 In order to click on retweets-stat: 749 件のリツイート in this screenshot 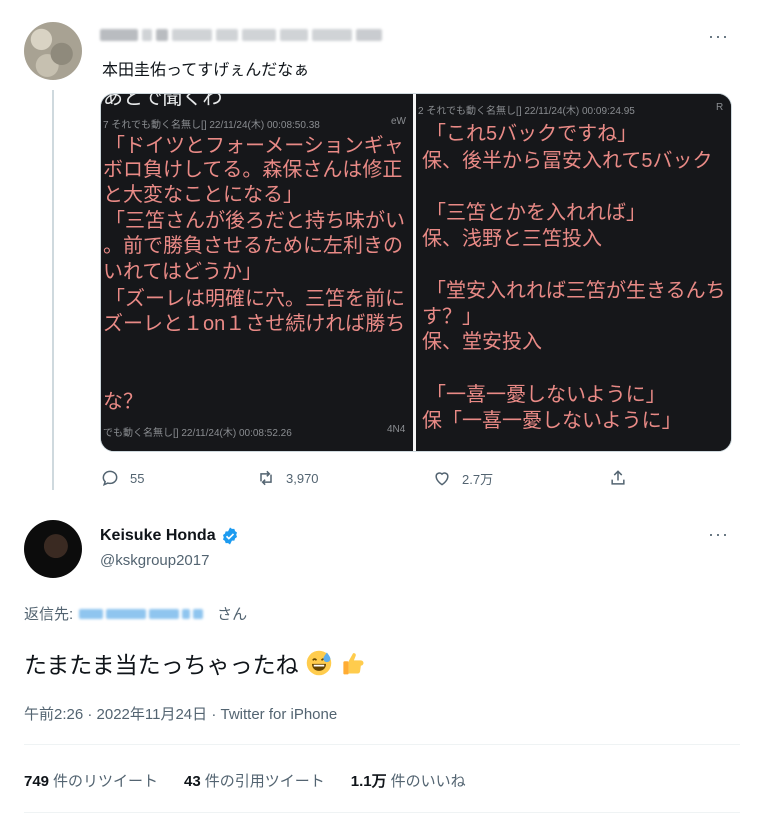, I will do `click(91, 780)`.